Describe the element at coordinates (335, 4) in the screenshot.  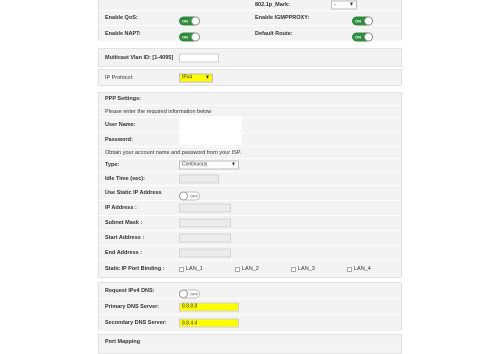
I see `mark-value: -` at that location.